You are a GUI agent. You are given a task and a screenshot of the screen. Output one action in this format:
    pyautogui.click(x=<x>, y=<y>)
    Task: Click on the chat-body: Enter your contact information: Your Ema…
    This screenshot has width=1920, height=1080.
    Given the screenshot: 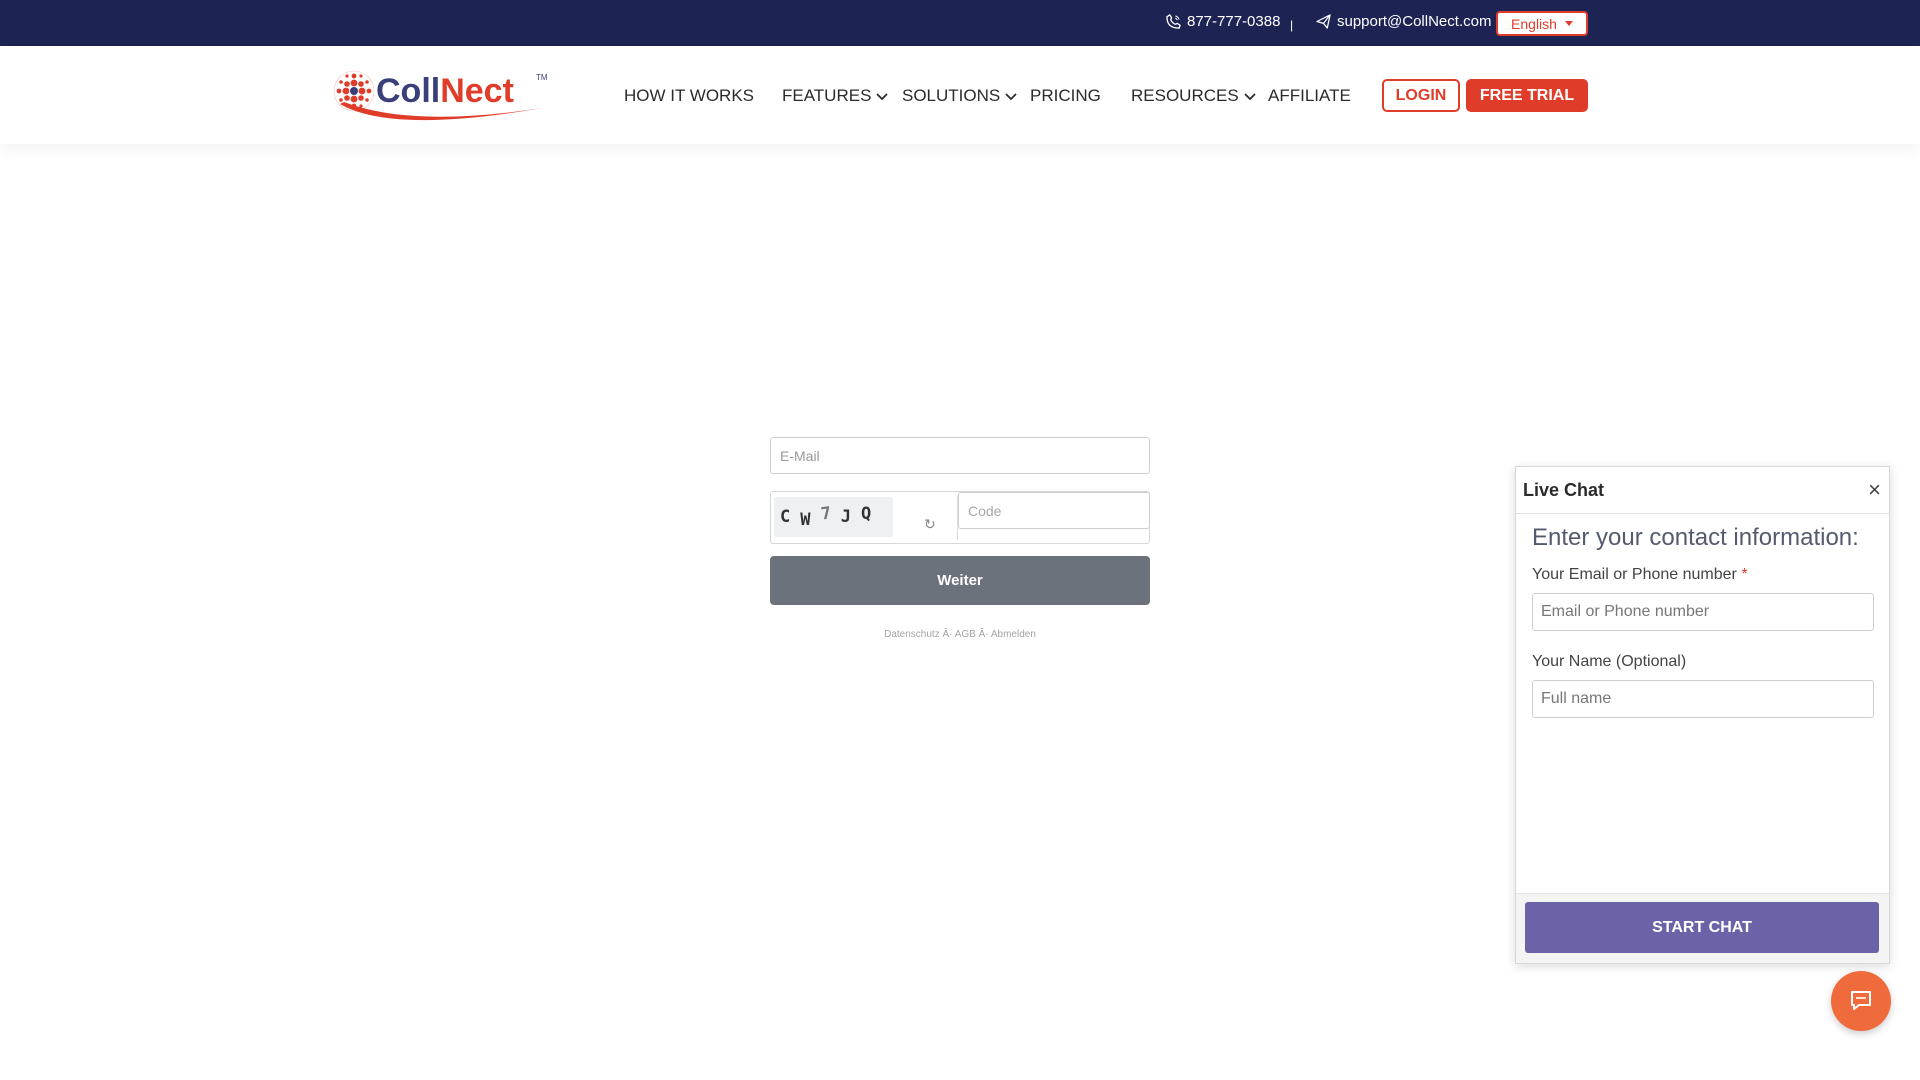 What is the action you would take?
    pyautogui.click(x=1702, y=627)
    